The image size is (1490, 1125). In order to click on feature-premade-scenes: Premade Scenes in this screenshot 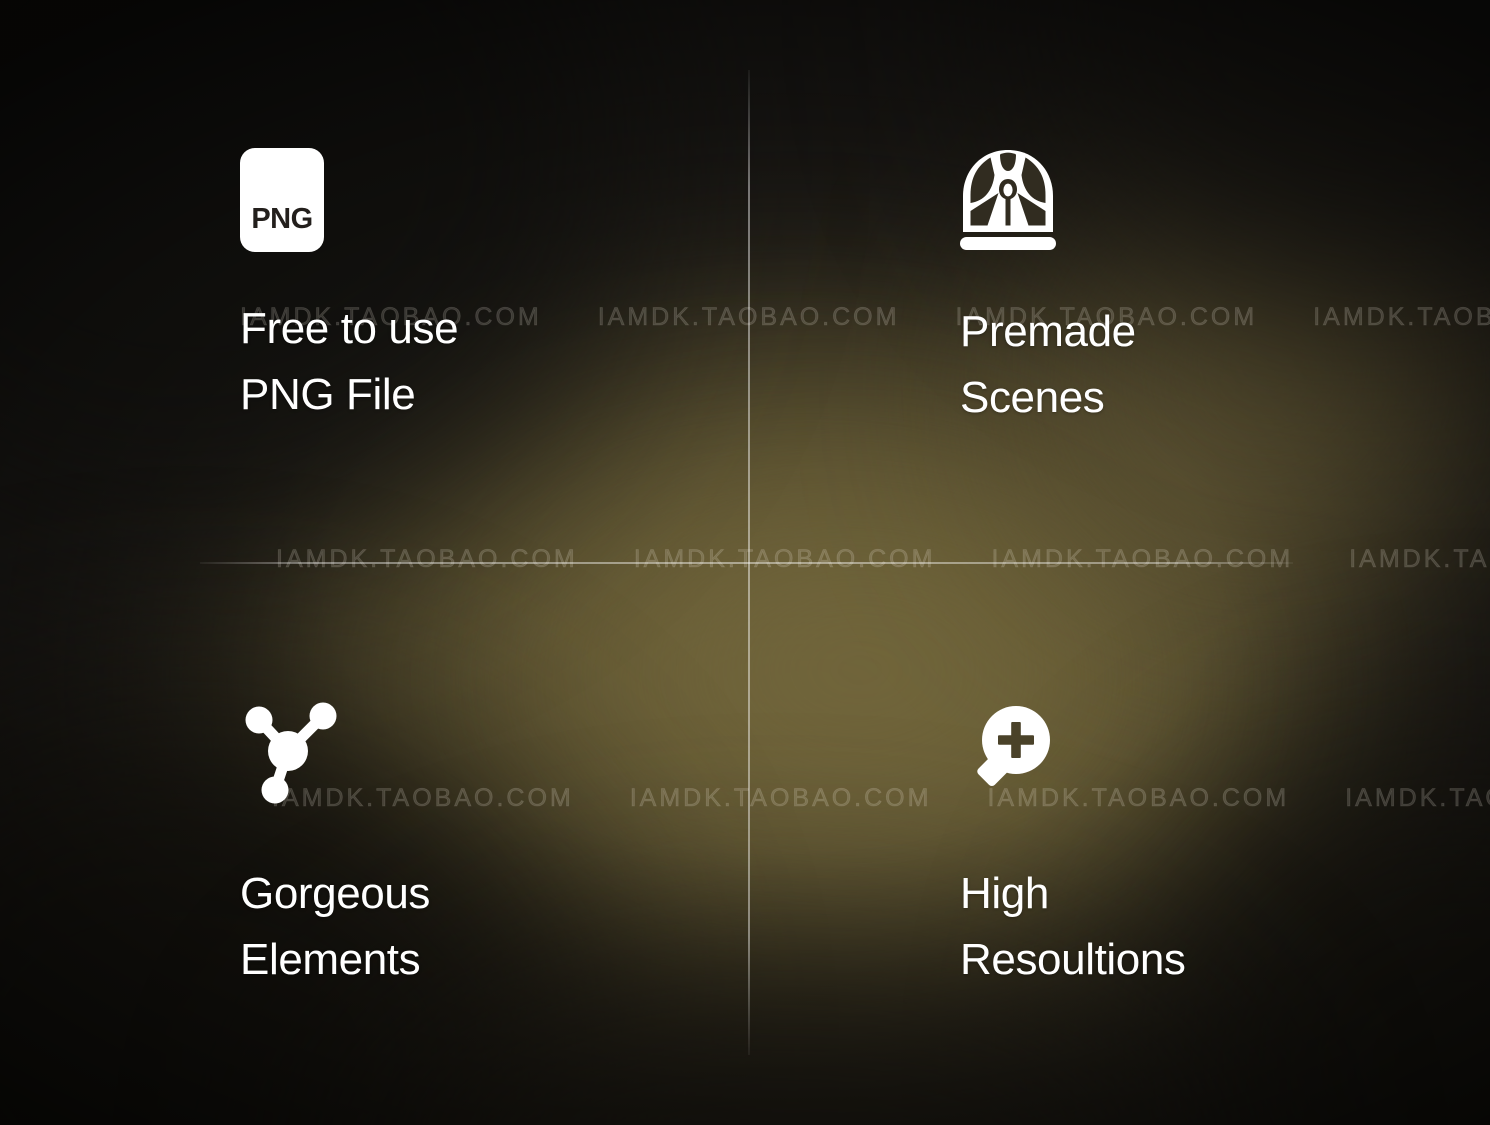, I will do `click(1048, 289)`.